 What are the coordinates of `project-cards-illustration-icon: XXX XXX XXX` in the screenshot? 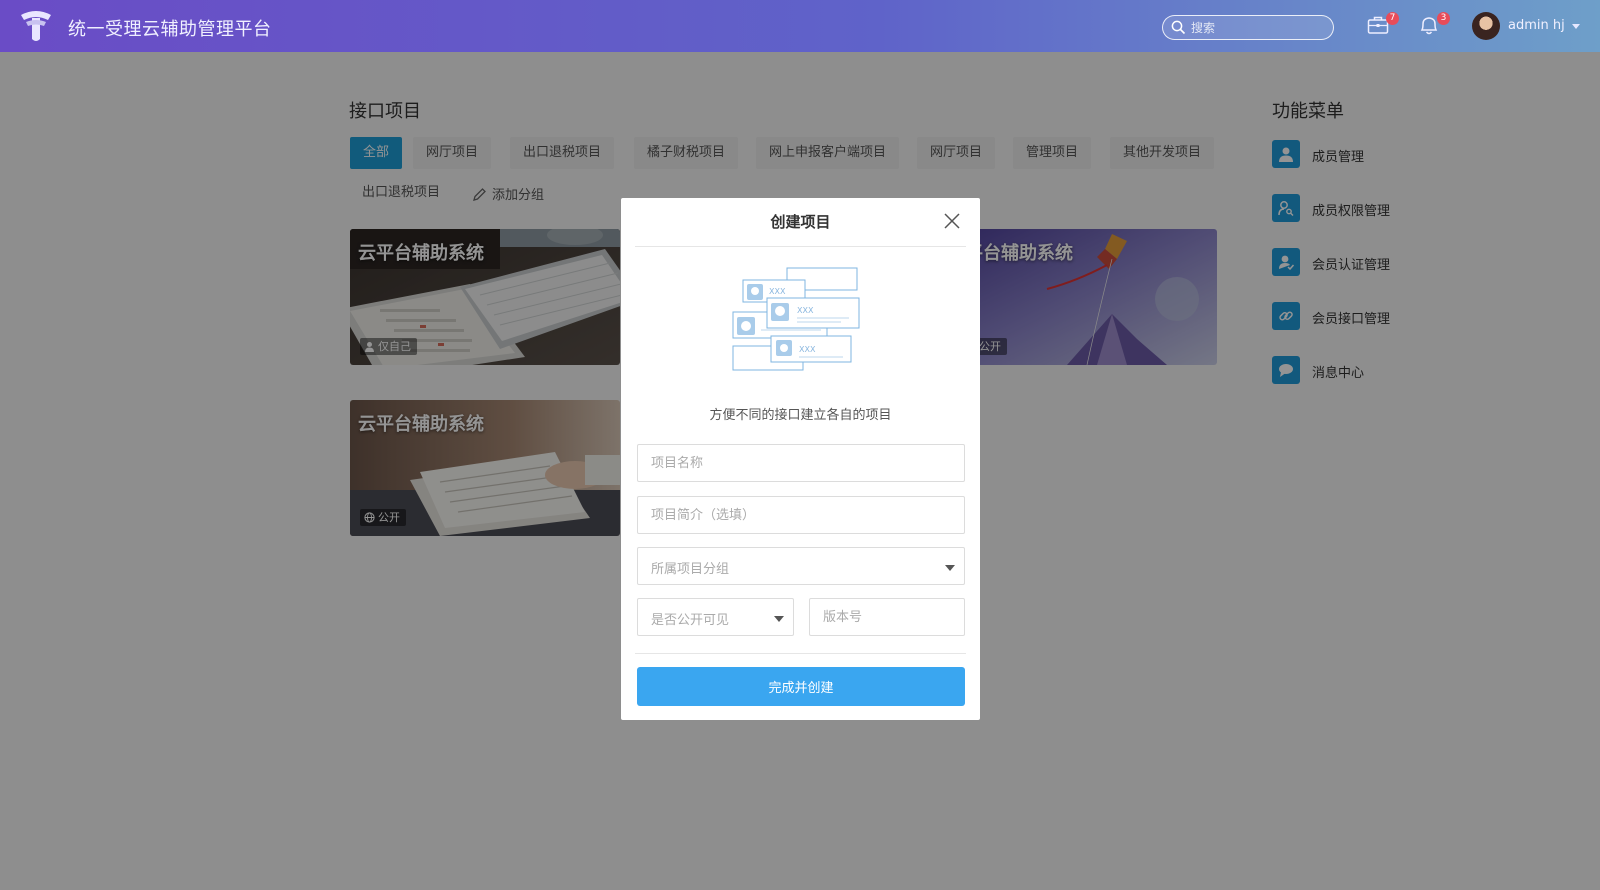 It's located at (796, 319).